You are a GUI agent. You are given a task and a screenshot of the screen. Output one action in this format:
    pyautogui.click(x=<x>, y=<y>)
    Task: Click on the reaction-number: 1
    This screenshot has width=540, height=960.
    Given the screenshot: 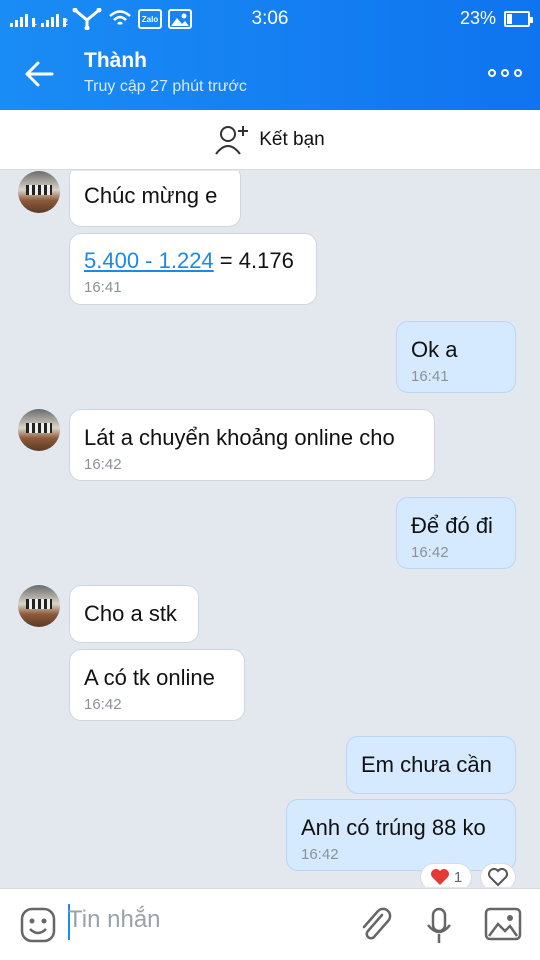 What is the action you would take?
    pyautogui.click(x=458, y=877)
    